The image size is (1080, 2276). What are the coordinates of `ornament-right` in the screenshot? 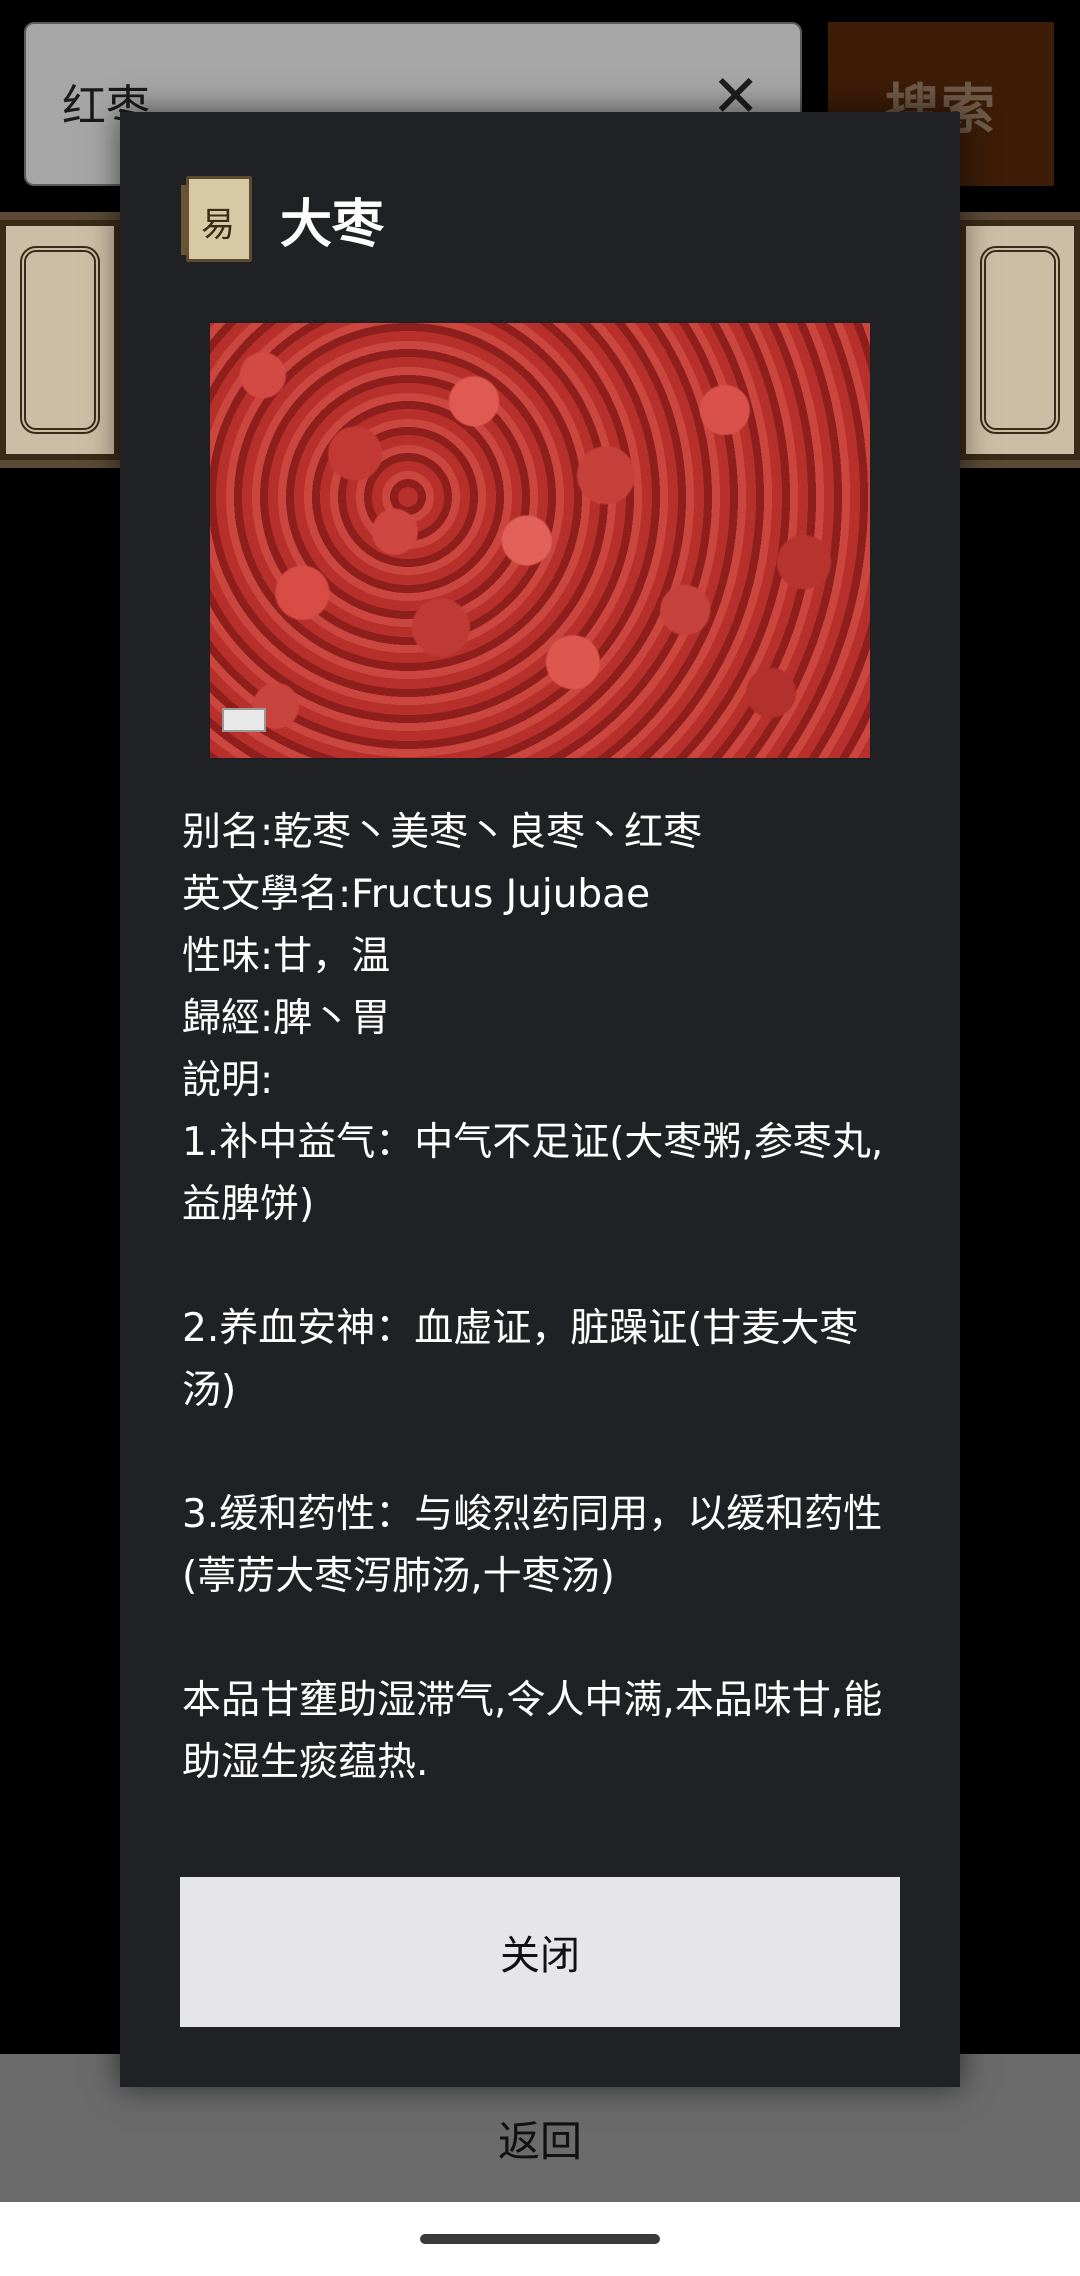 It's located at (1020, 340).